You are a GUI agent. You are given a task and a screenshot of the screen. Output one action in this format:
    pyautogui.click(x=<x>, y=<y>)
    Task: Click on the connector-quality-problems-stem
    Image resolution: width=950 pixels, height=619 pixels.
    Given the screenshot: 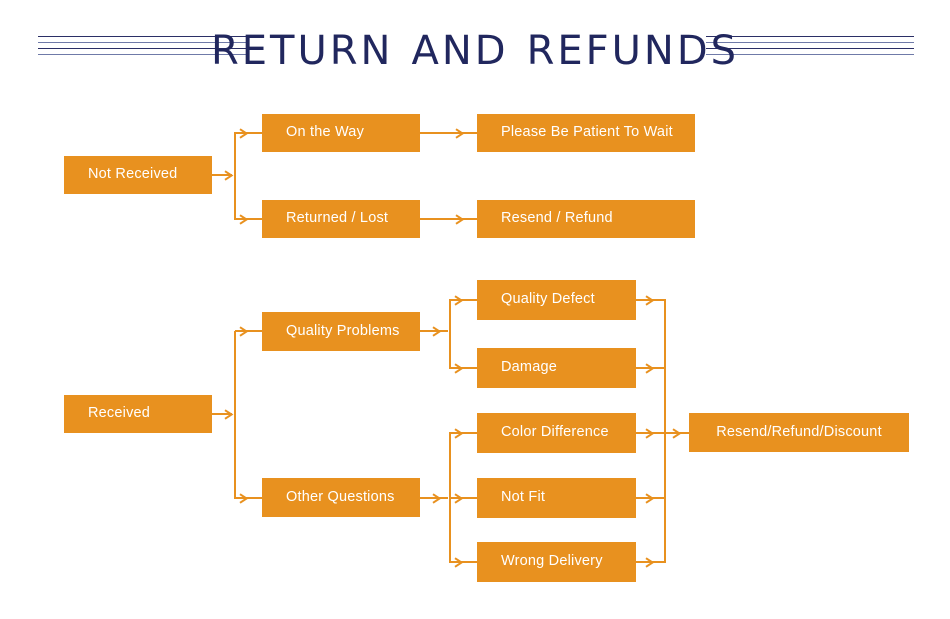 What is the action you would take?
    pyautogui.click(x=434, y=331)
    